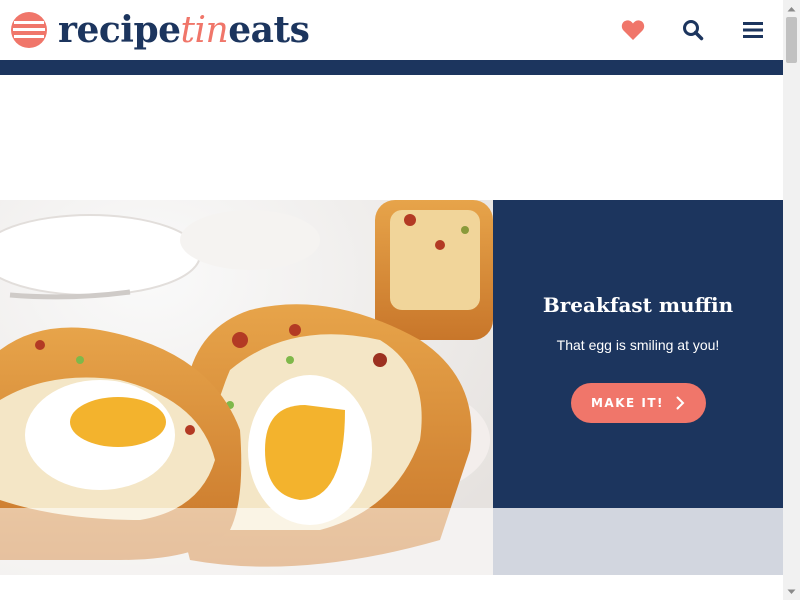 This screenshot has height=600, width=800. I want to click on scrollbar-thumb, so click(791, 40).